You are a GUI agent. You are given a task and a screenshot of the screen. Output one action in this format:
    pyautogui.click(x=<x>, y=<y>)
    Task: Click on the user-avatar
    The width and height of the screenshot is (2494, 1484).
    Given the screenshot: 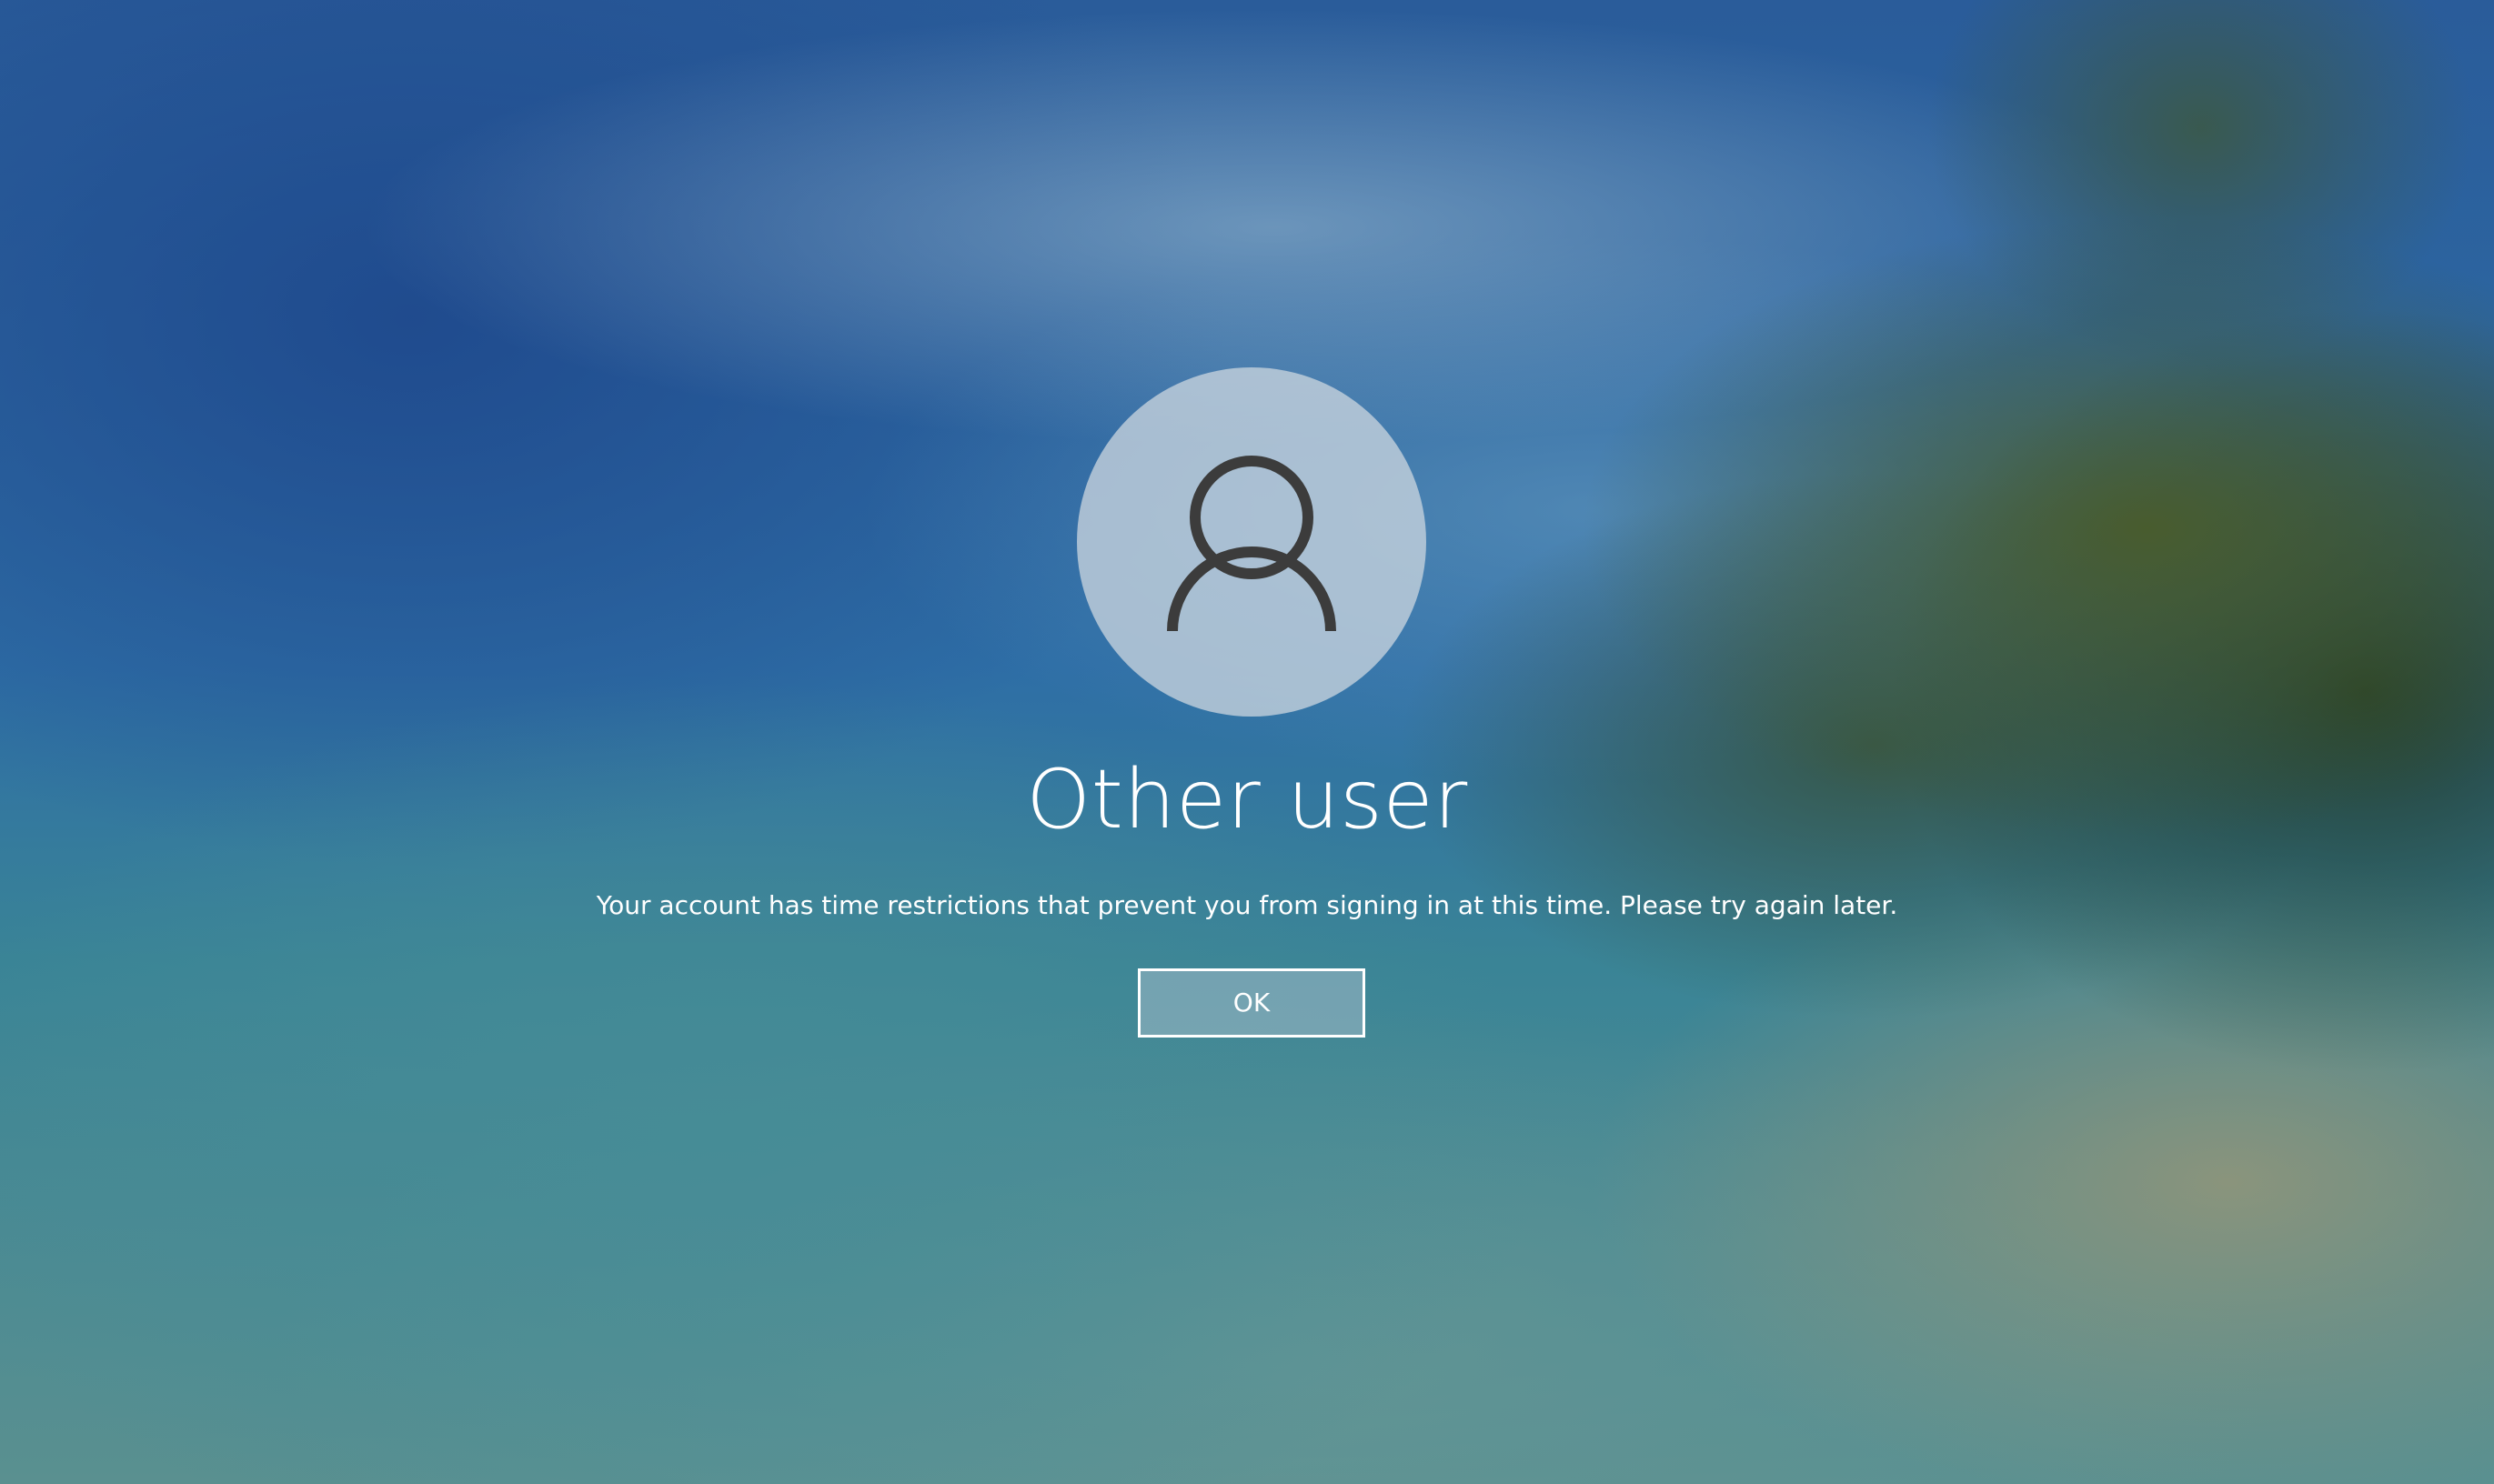 What is the action you would take?
    pyautogui.click(x=1251, y=542)
    